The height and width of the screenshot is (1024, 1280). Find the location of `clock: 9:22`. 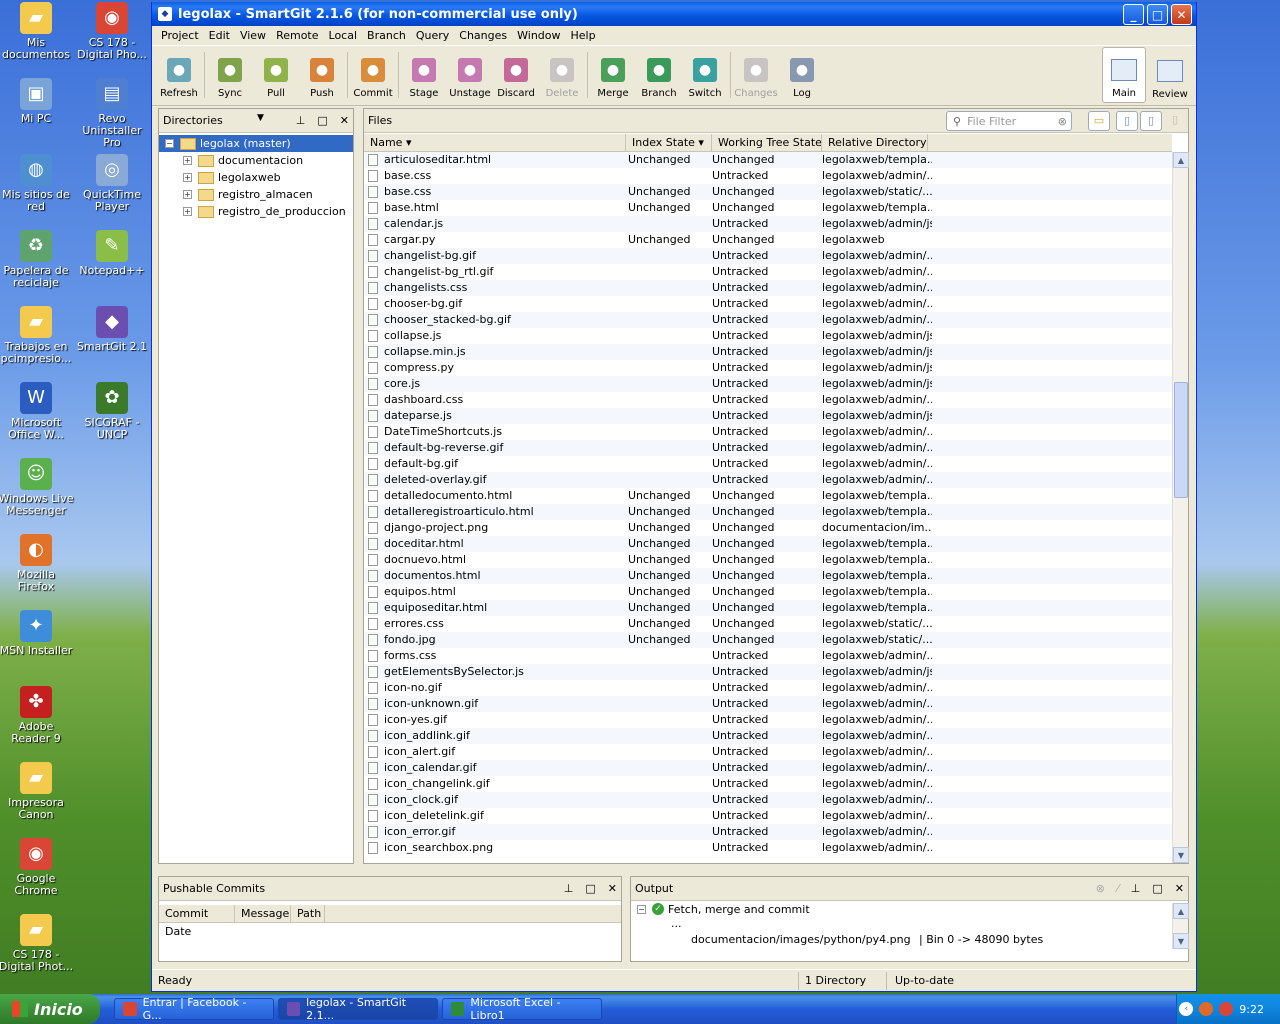

clock: 9:22 is located at coordinates (1251, 1009).